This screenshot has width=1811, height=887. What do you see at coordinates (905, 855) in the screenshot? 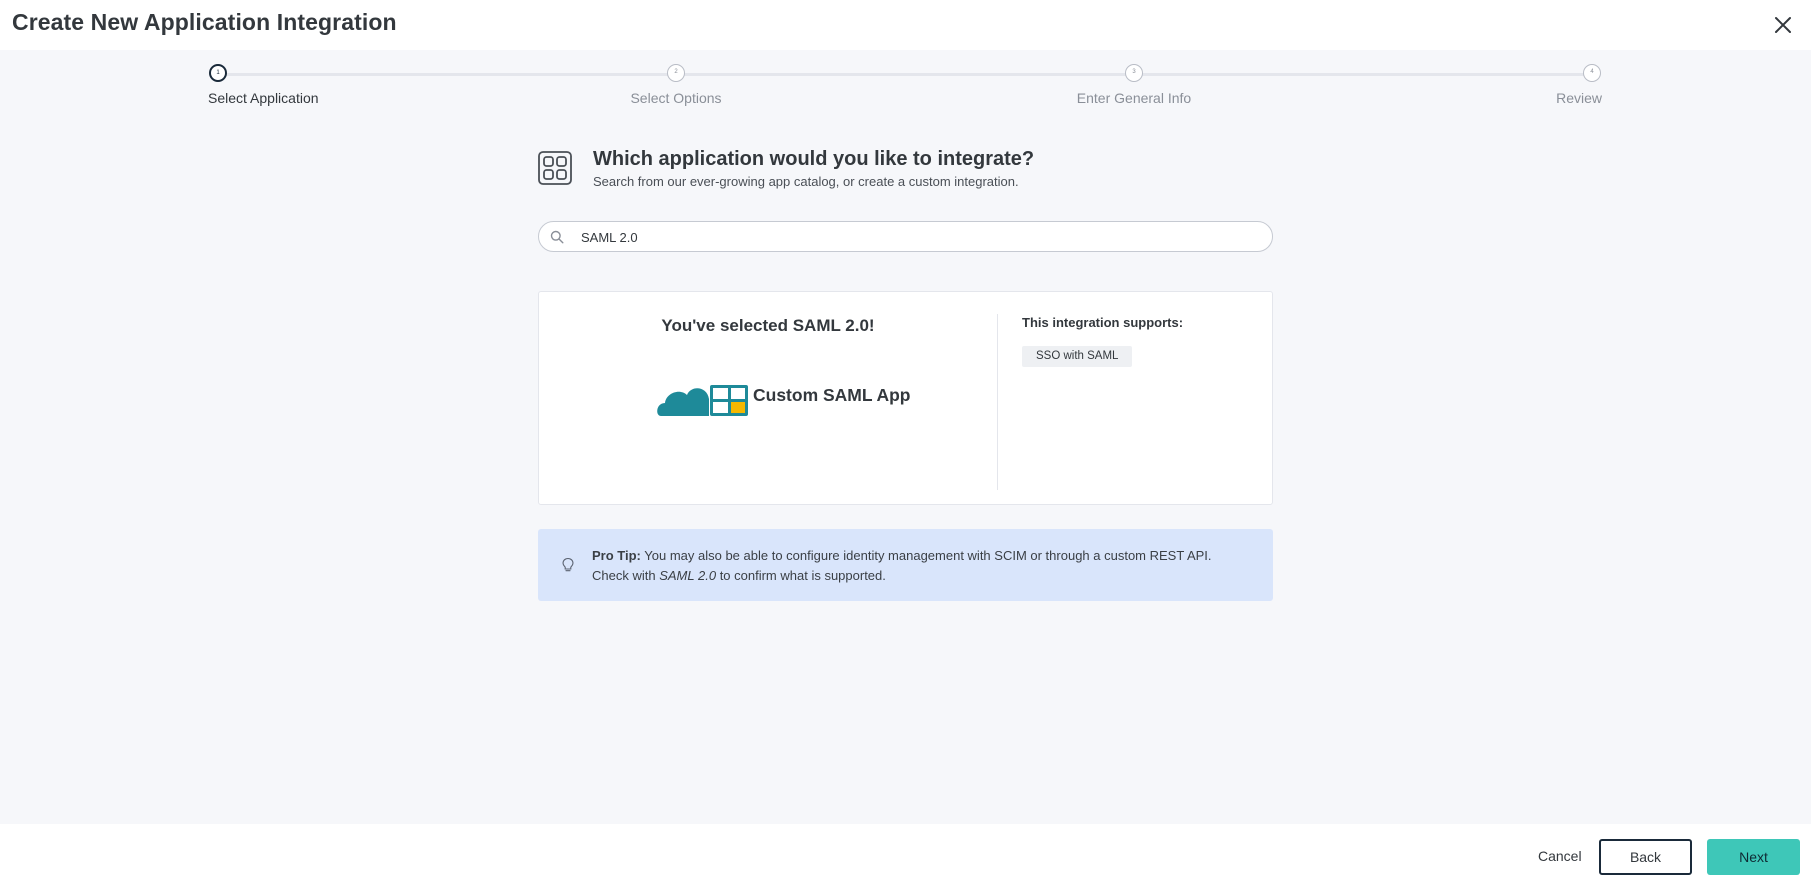
I see `modal-footer: Cancel Back Next` at bounding box center [905, 855].